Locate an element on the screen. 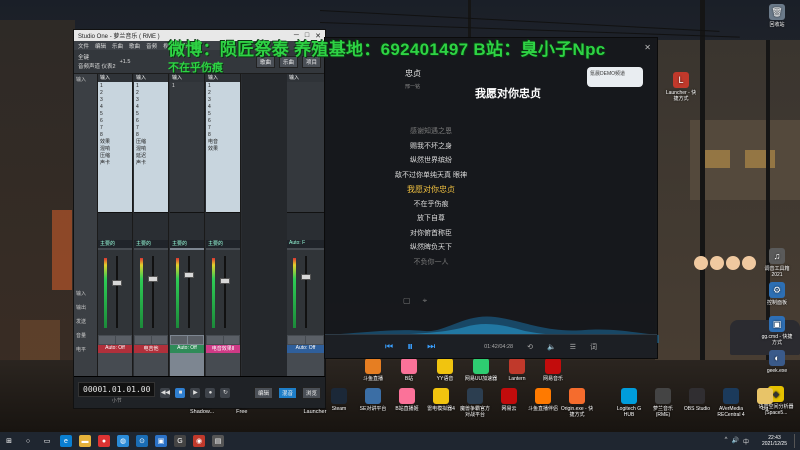  insert-slots: 1 2 3 4 5 6 7 8 压缩 混响 延迟 声卡 is located at coordinates (151, 147).